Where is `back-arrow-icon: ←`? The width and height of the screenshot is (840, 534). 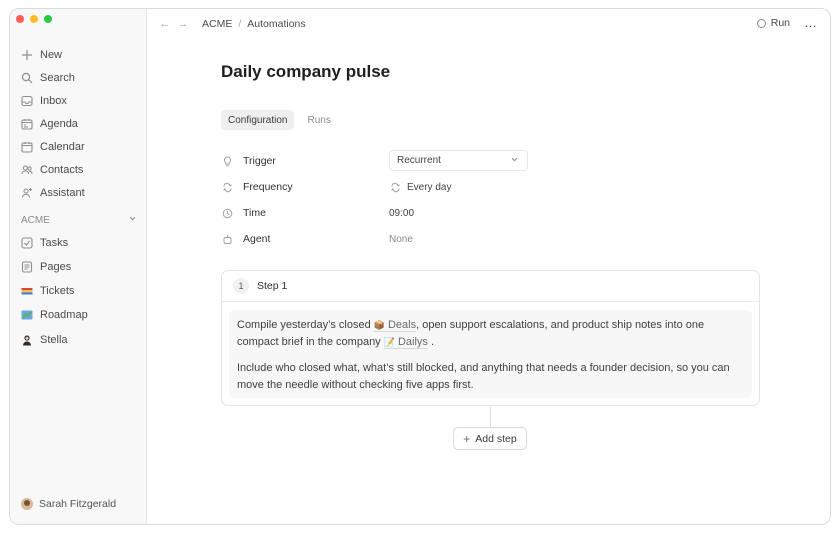
back-arrow-icon: ← is located at coordinates (165, 24).